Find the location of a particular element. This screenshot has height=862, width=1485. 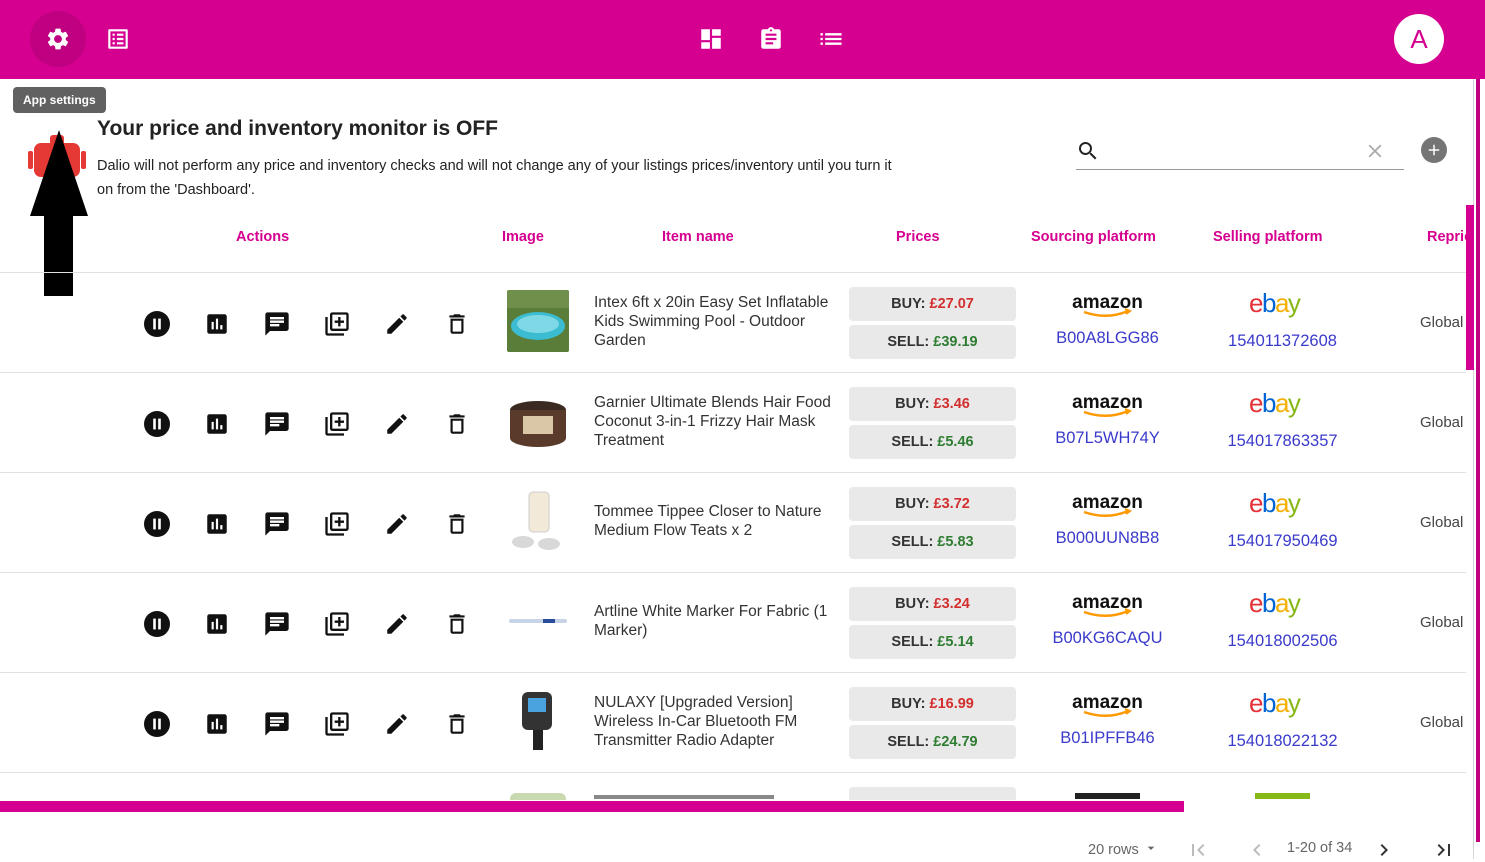

listings-icon is located at coordinates (118, 39).